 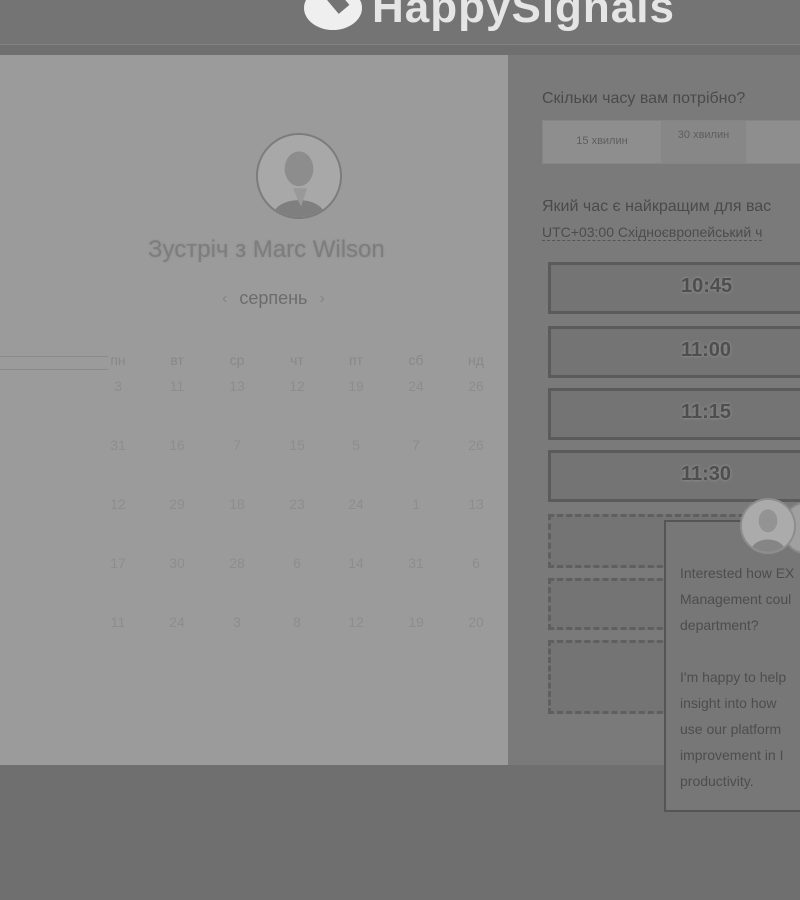 What do you see at coordinates (736, 599) in the screenshot?
I see `chat-text-line: Management coul` at bounding box center [736, 599].